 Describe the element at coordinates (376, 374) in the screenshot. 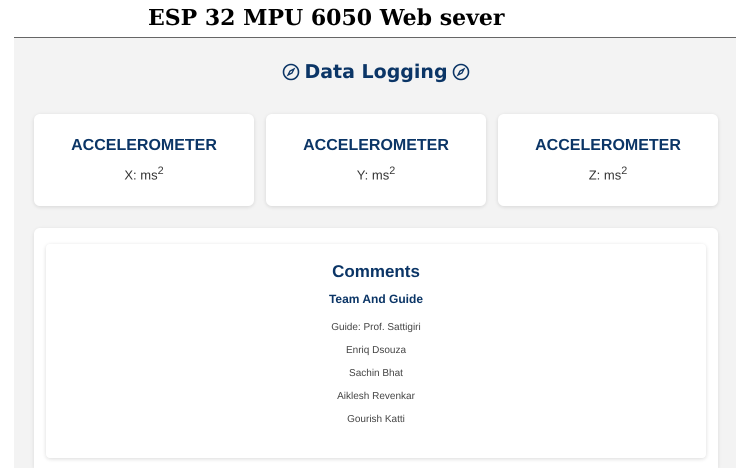

I see `team-member: Sachin Bhat` at that location.